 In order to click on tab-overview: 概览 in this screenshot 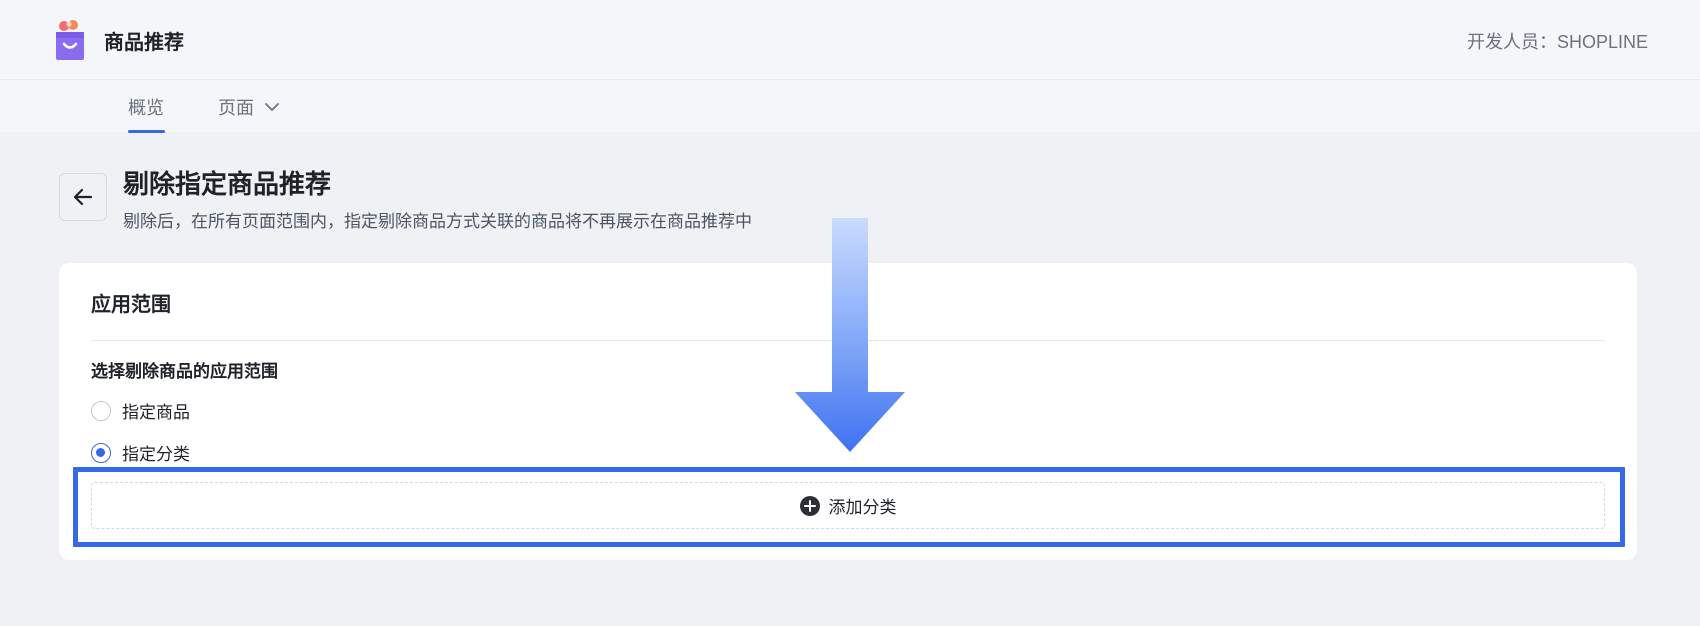, I will do `click(146, 107)`.